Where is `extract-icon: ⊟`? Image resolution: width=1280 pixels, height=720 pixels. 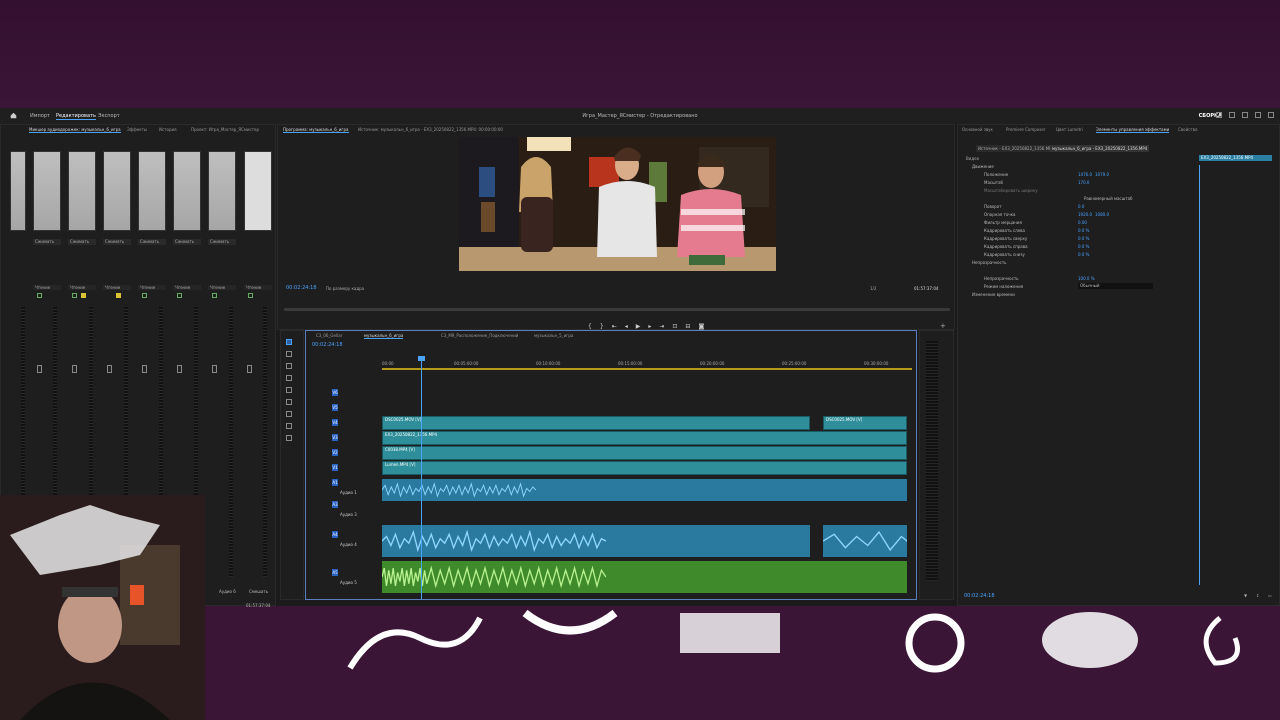
extract-icon: ⊟ is located at coordinates (687, 326).